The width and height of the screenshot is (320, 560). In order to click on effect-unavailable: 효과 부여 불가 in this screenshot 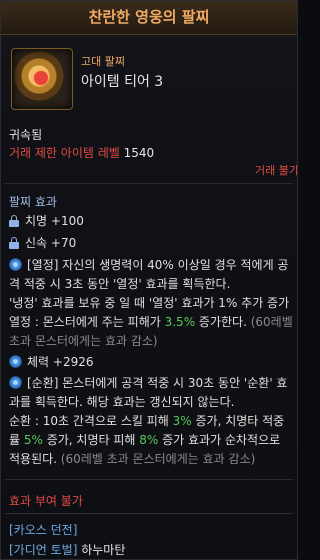, I will do `click(46, 501)`.